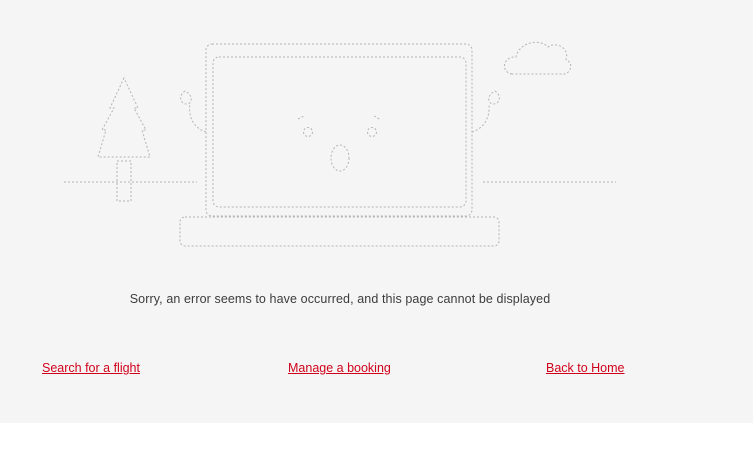 The image size is (753, 452). What do you see at coordinates (91, 368) in the screenshot?
I see `search-flight-link: Search for a flight` at bounding box center [91, 368].